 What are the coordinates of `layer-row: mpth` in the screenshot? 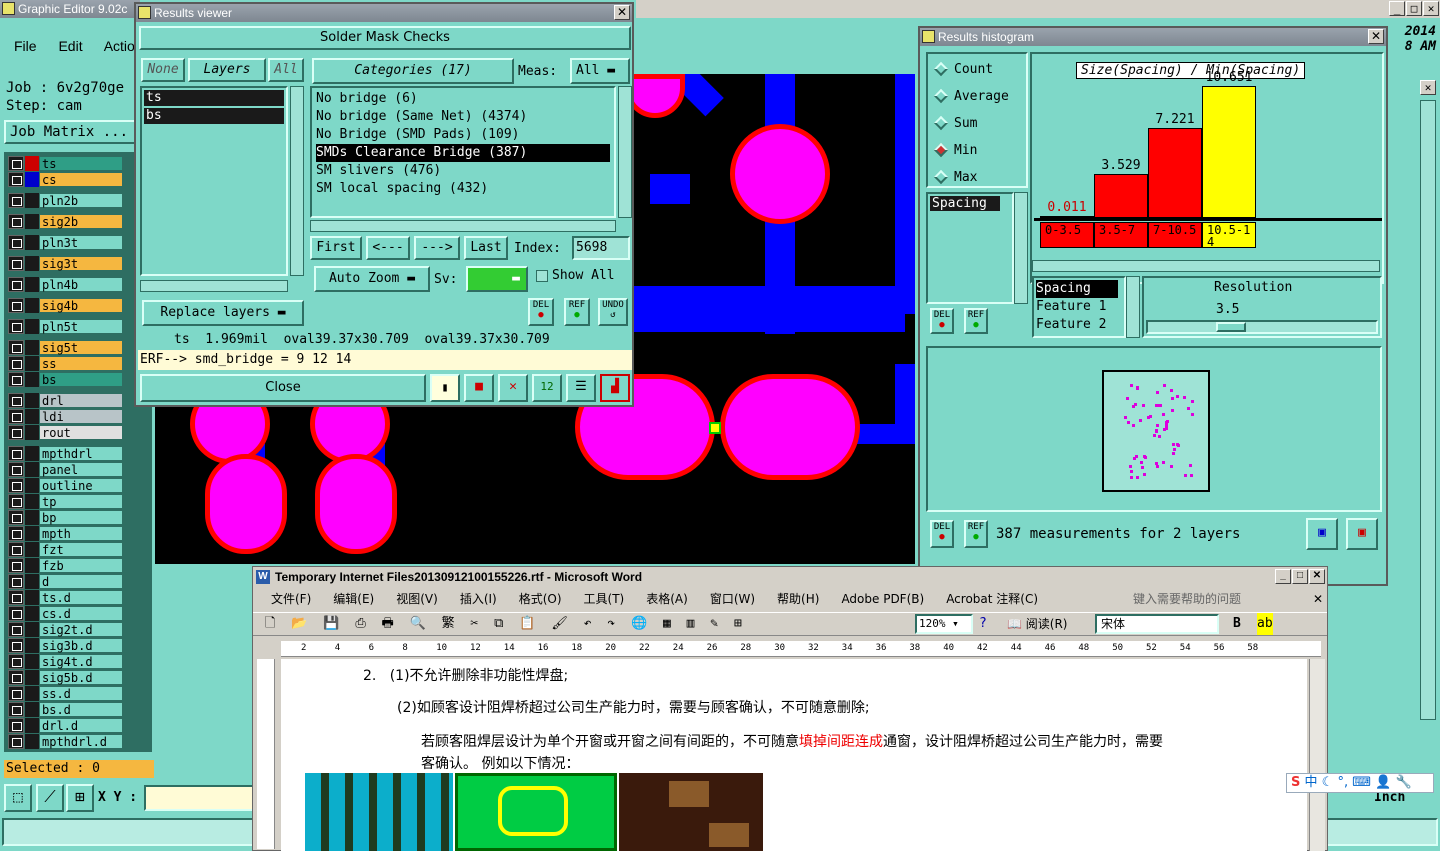 It's located at (65, 533).